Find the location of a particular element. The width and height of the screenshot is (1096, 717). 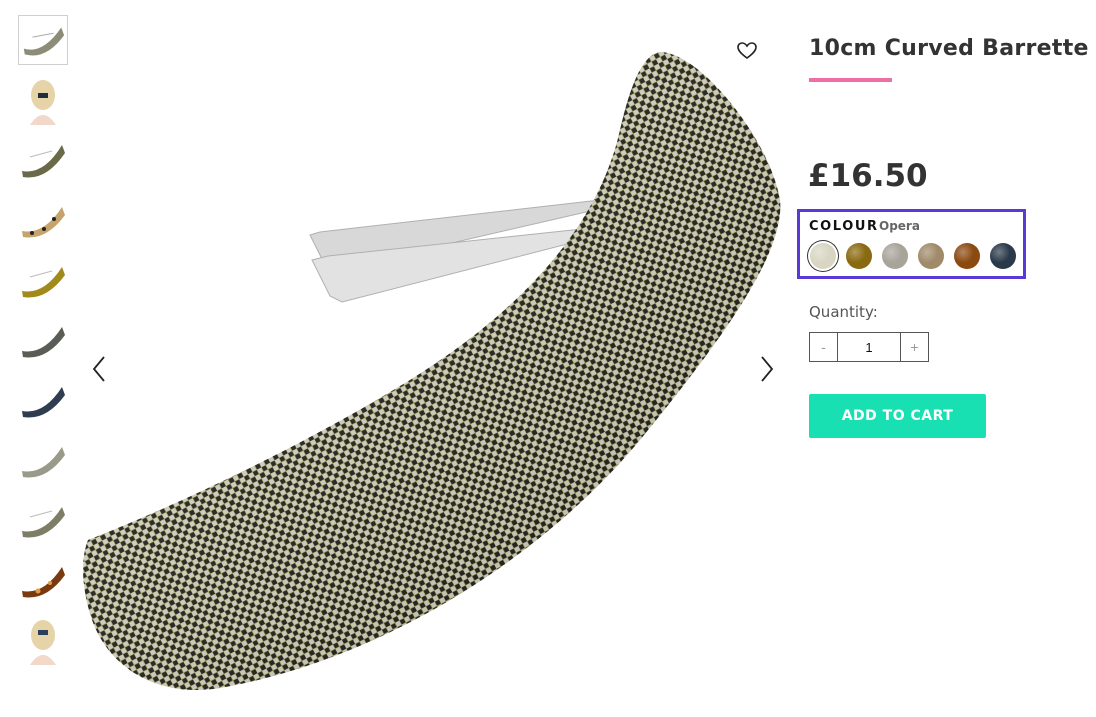

chevron-left-icon is located at coordinates (100, 369).